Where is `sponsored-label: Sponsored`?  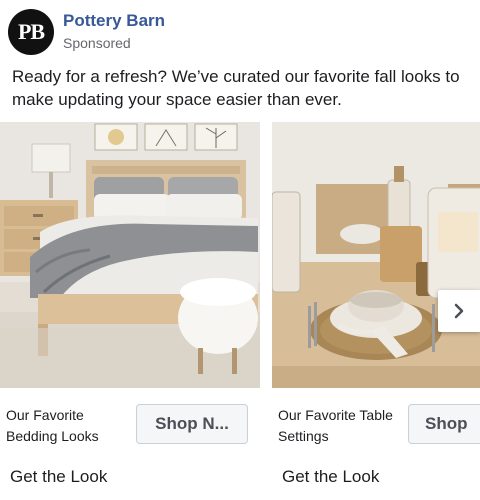
sponsored-label: Sponsored is located at coordinates (97, 43).